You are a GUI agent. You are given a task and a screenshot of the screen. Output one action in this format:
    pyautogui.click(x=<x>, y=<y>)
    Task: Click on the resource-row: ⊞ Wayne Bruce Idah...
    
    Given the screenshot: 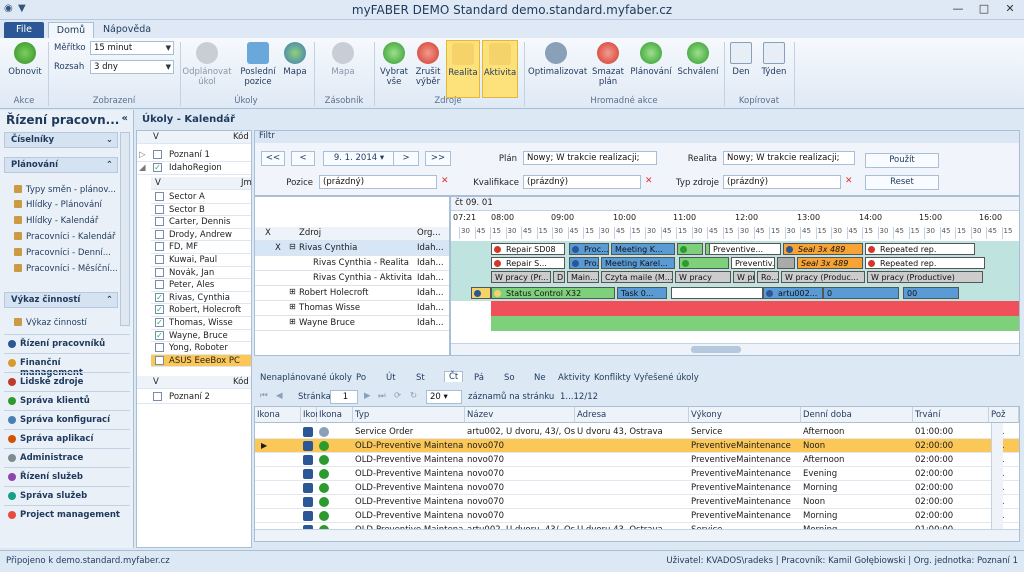 What is the action you would take?
    pyautogui.click(x=352, y=323)
    